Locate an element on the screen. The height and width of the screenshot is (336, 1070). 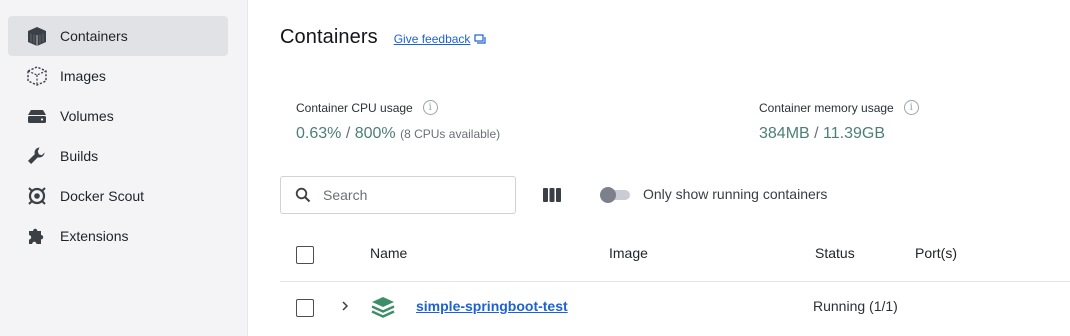
chevron-right-icon is located at coordinates (345, 306).